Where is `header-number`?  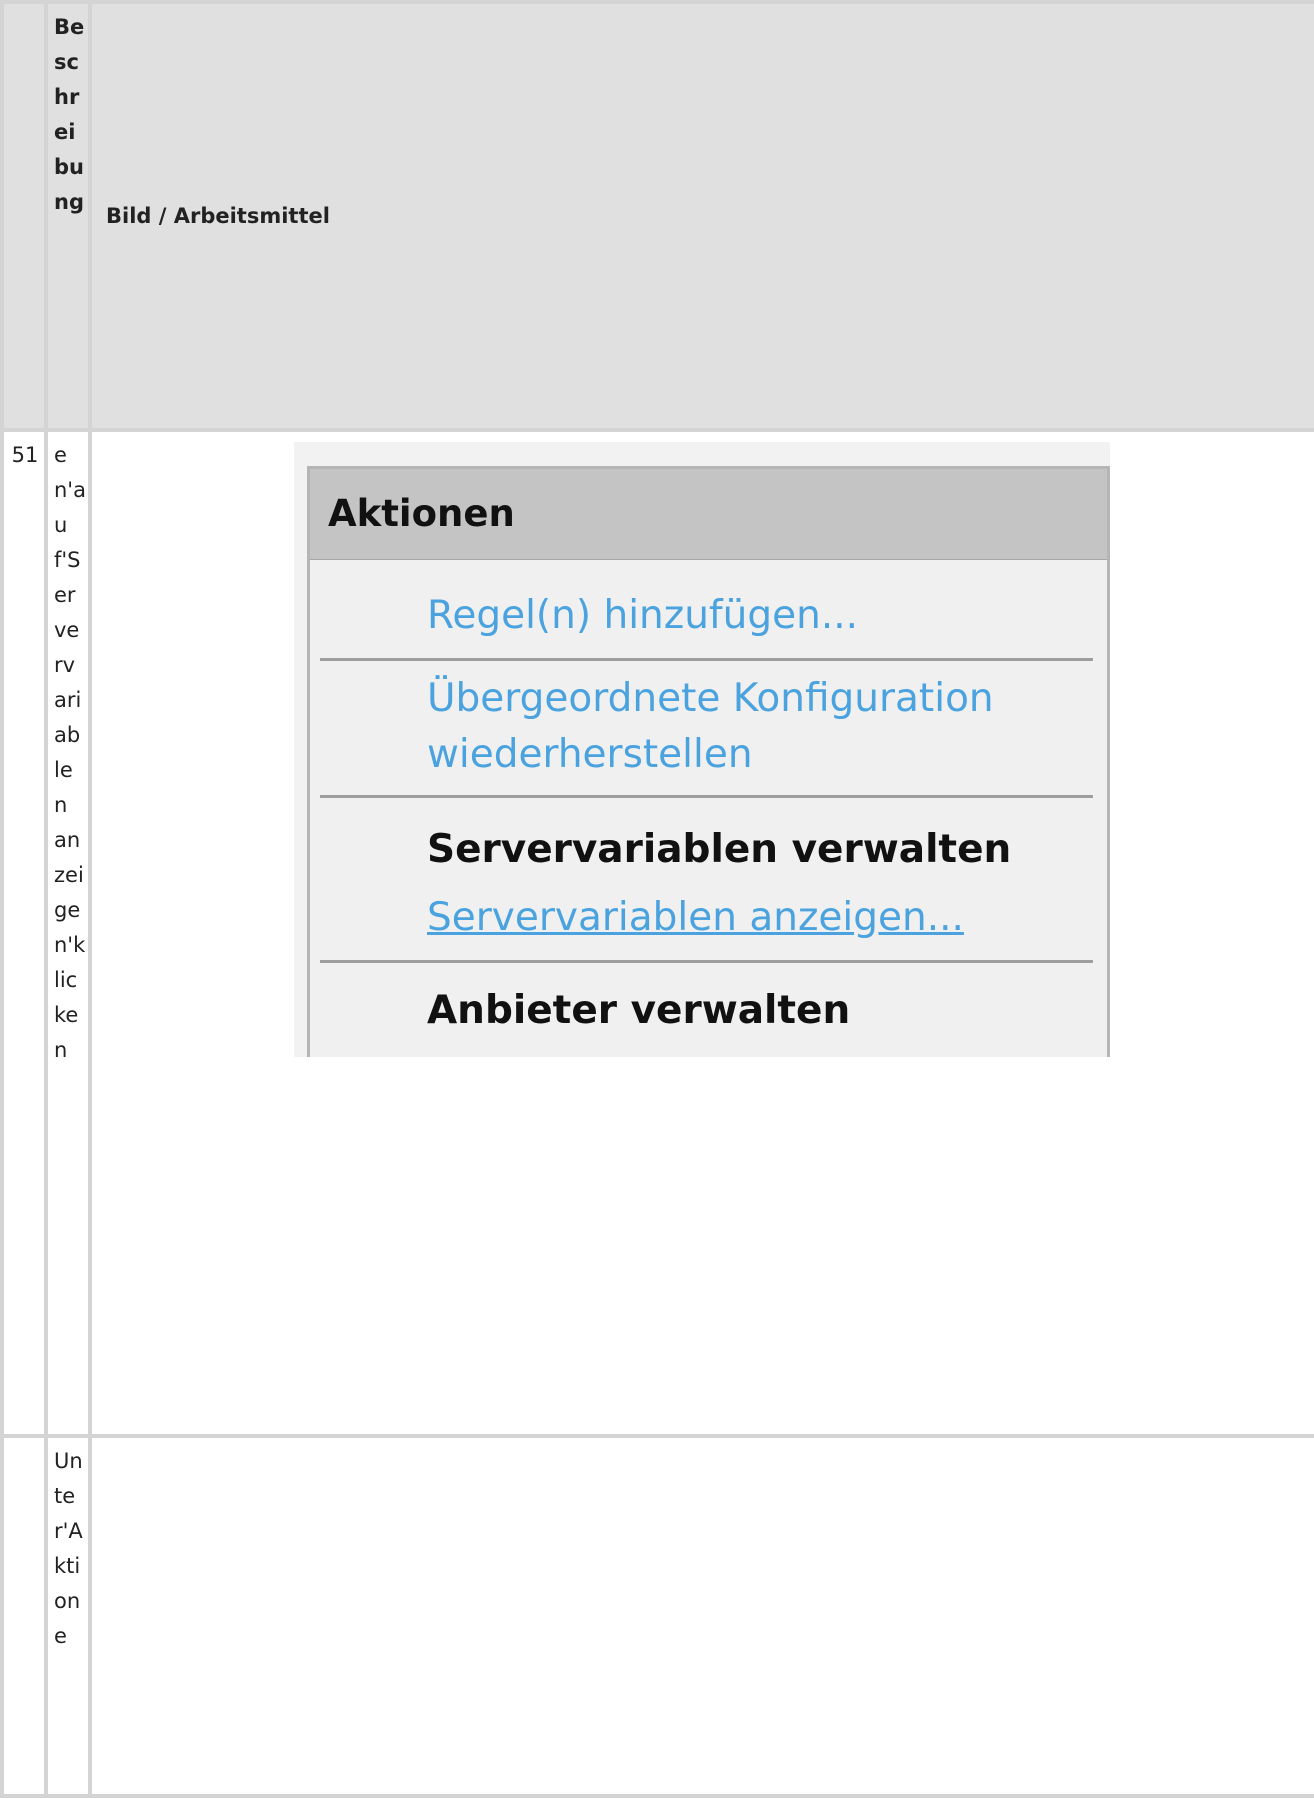
header-number is located at coordinates (24, 216).